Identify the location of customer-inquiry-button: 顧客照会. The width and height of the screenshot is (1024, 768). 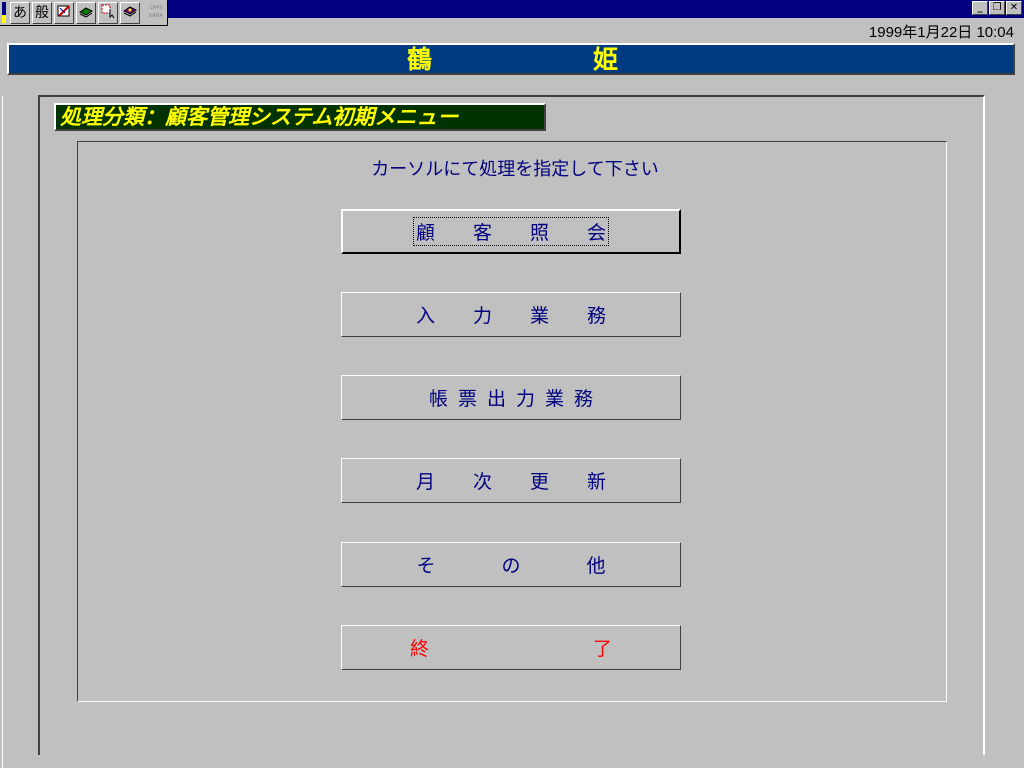
(511, 231).